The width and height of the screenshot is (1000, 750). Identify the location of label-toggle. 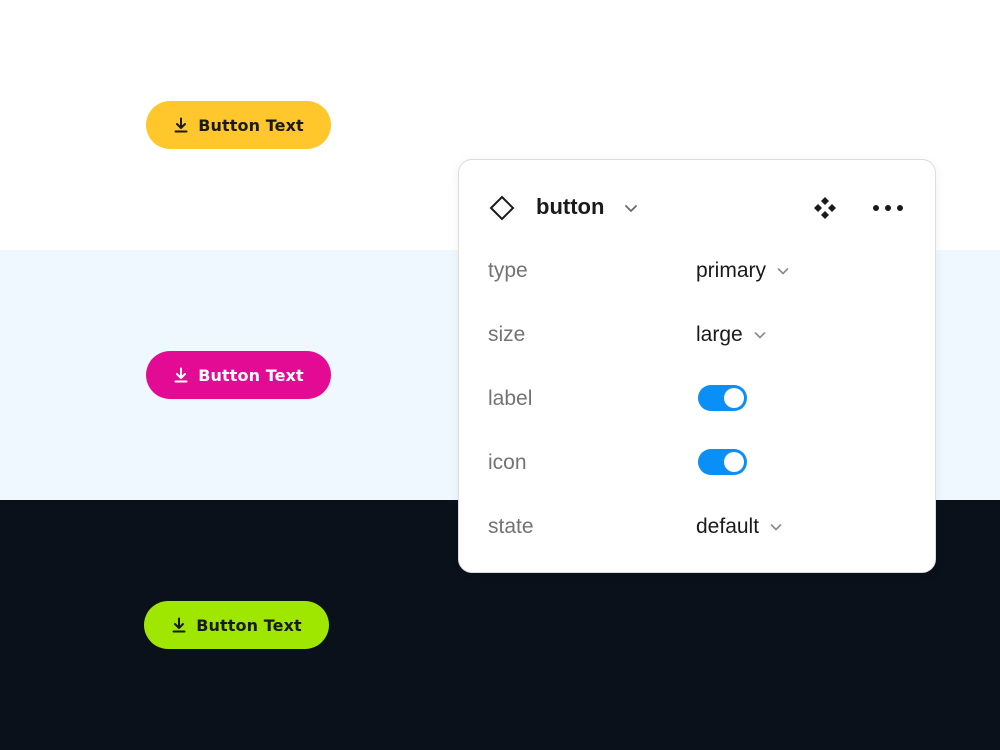
(722, 398).